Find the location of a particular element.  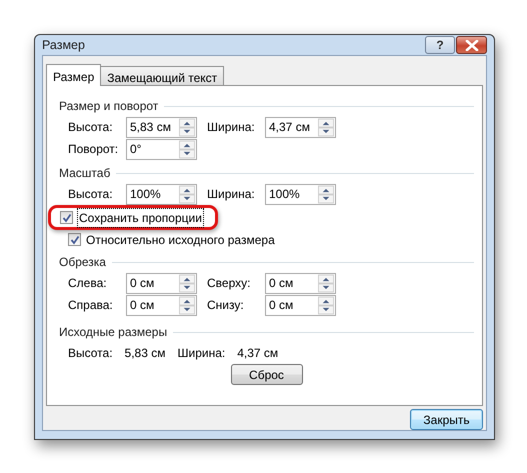

field-label: Справа: is located at coordinates (91, 305).